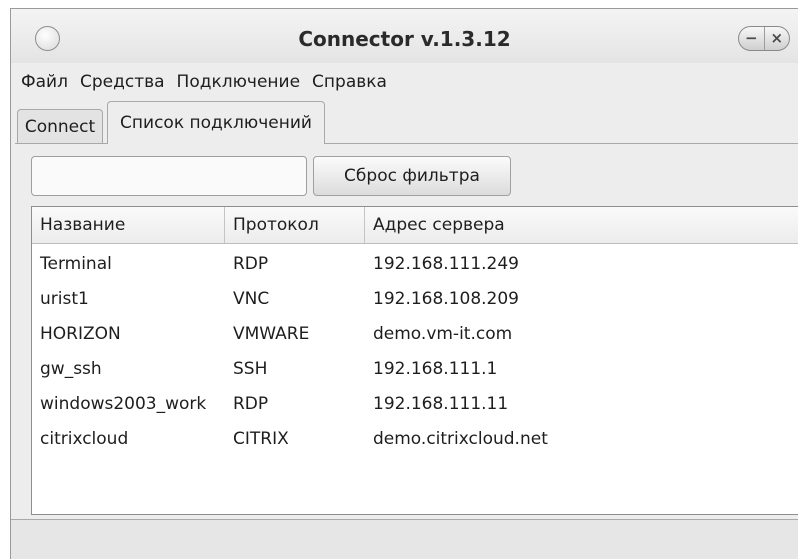 The width and height of the screenshot is (800, 559). What do you see at coordinates (295, 225) in the screenshot?
I see `column-header-protocol: Протокол` at bounding box center [295, 225].